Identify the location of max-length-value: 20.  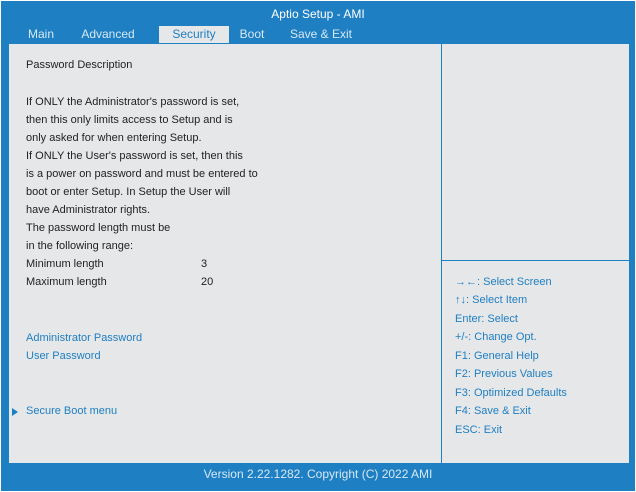
(207, 282).